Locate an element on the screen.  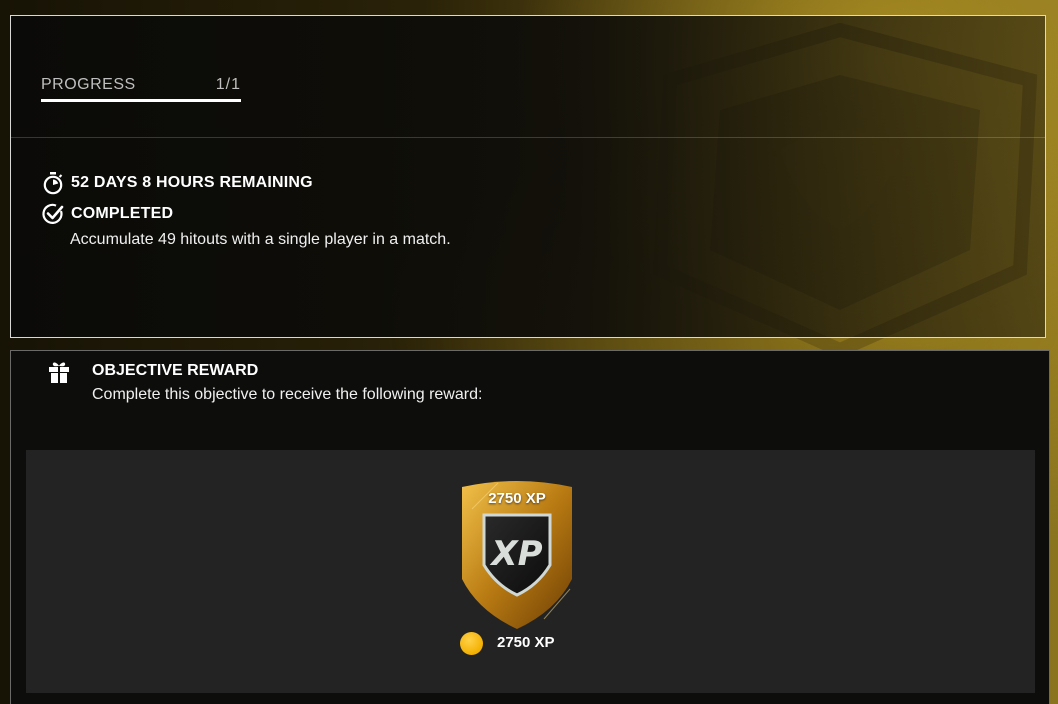
time-remaining-row: 52 DAYS 8 HOURS REMAINING is located at coordinates (177, 183).